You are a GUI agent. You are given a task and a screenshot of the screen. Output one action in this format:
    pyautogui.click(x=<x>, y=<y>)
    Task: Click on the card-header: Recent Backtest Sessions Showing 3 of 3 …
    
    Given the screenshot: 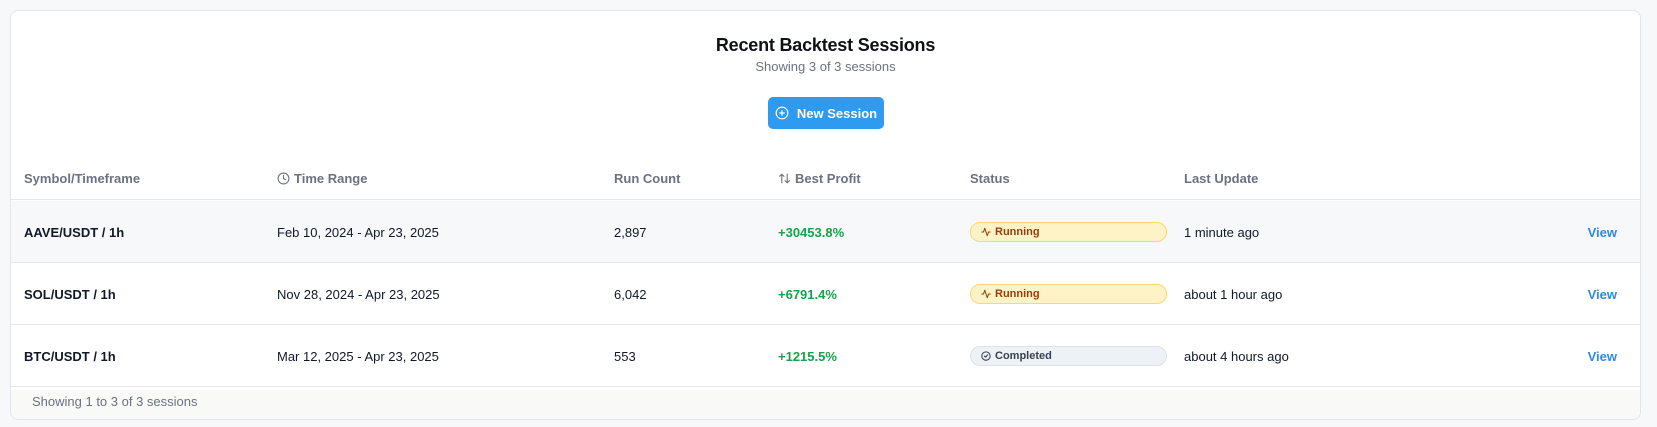 What is the action you would take?
    pyautogui.click(x=825, y=42)
    